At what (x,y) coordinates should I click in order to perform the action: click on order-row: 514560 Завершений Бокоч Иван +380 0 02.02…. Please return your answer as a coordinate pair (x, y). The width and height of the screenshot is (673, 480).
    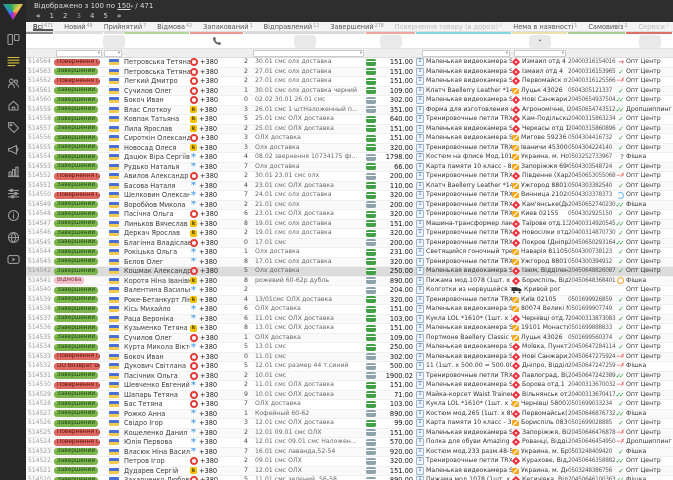
    Looking at the image, I should click on (349, 101).